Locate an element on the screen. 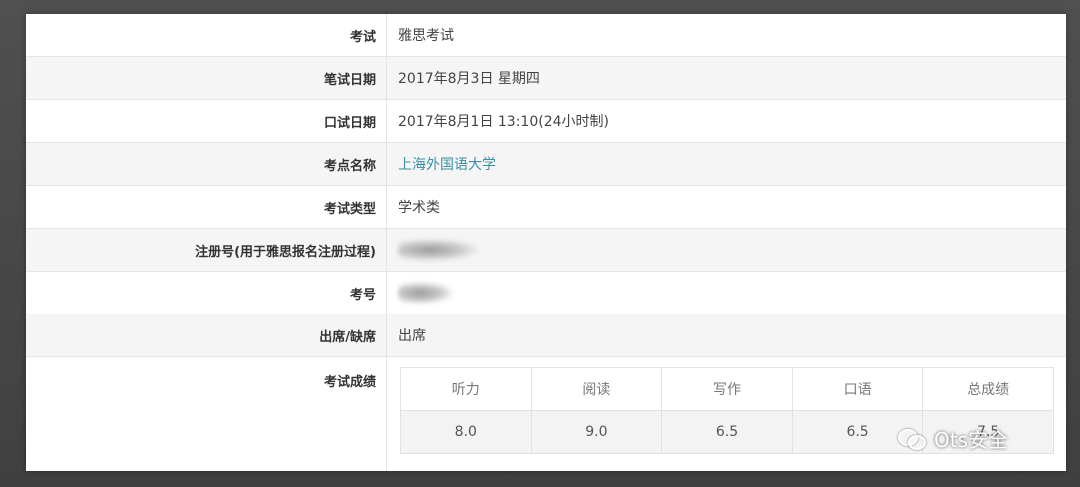 The width and height of the screenshot is (1080, 487). row-attendance: 出席/缺席 出席 is located at coordinates (546, 335).